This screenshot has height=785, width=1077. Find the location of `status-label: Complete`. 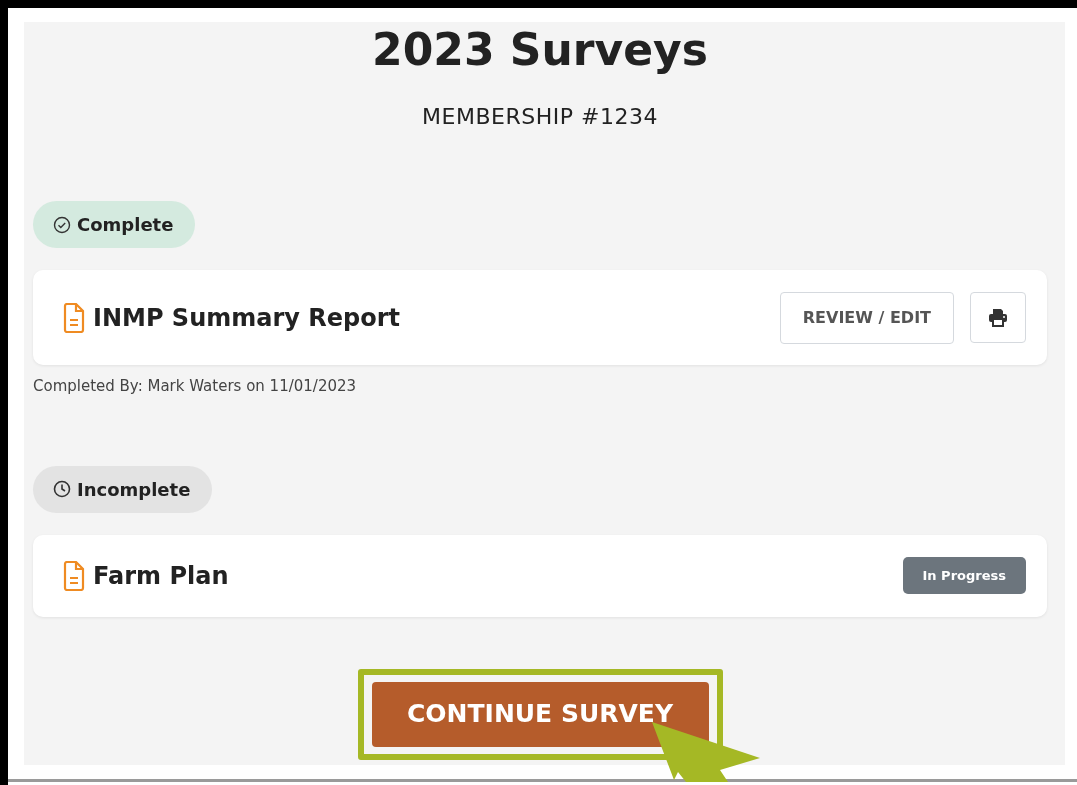

status-label: Complete is located at coordinates (125, 225).